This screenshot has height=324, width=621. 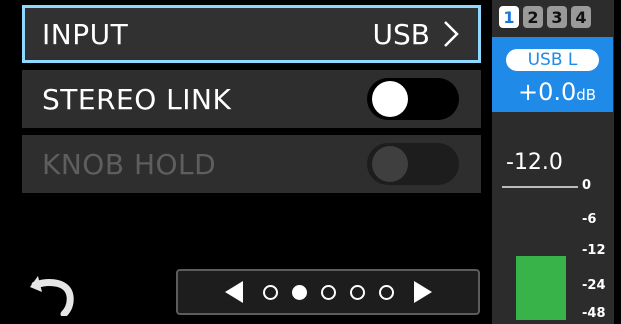 I want to click on back-arrow-icon, so click(x=54, y=293).